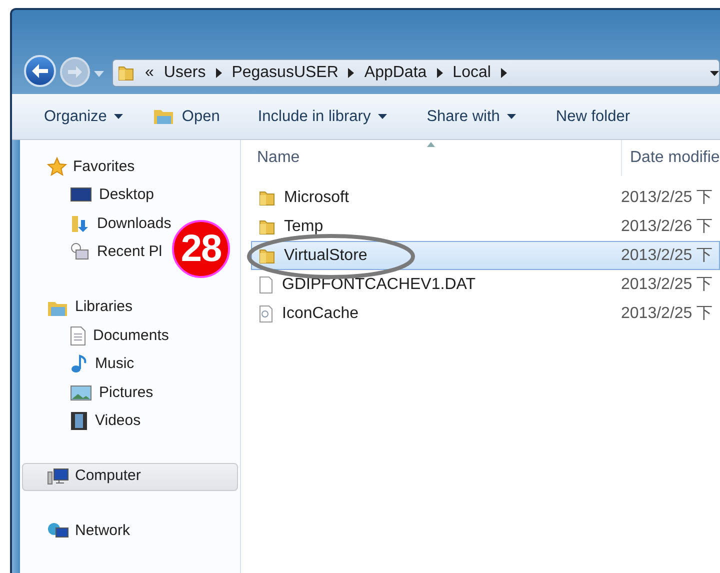  Describe the element at coordinates (81, 195) in the screenshot. I see `monitor-icon` at that location.